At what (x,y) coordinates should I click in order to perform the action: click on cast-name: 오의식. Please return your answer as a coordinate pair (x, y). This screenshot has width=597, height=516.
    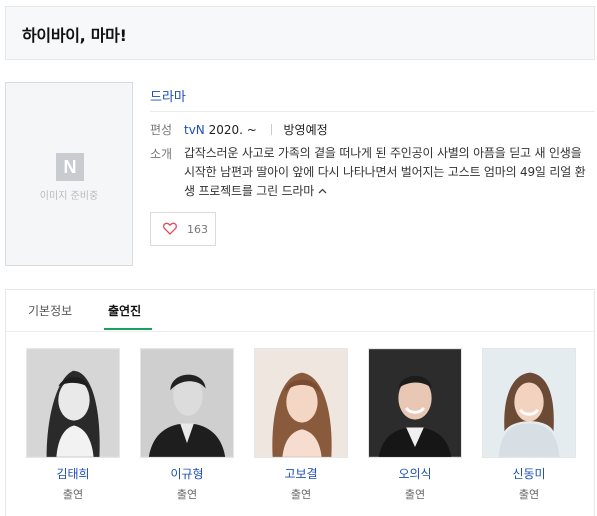
    Looking at the image, I should click on (415, 473).